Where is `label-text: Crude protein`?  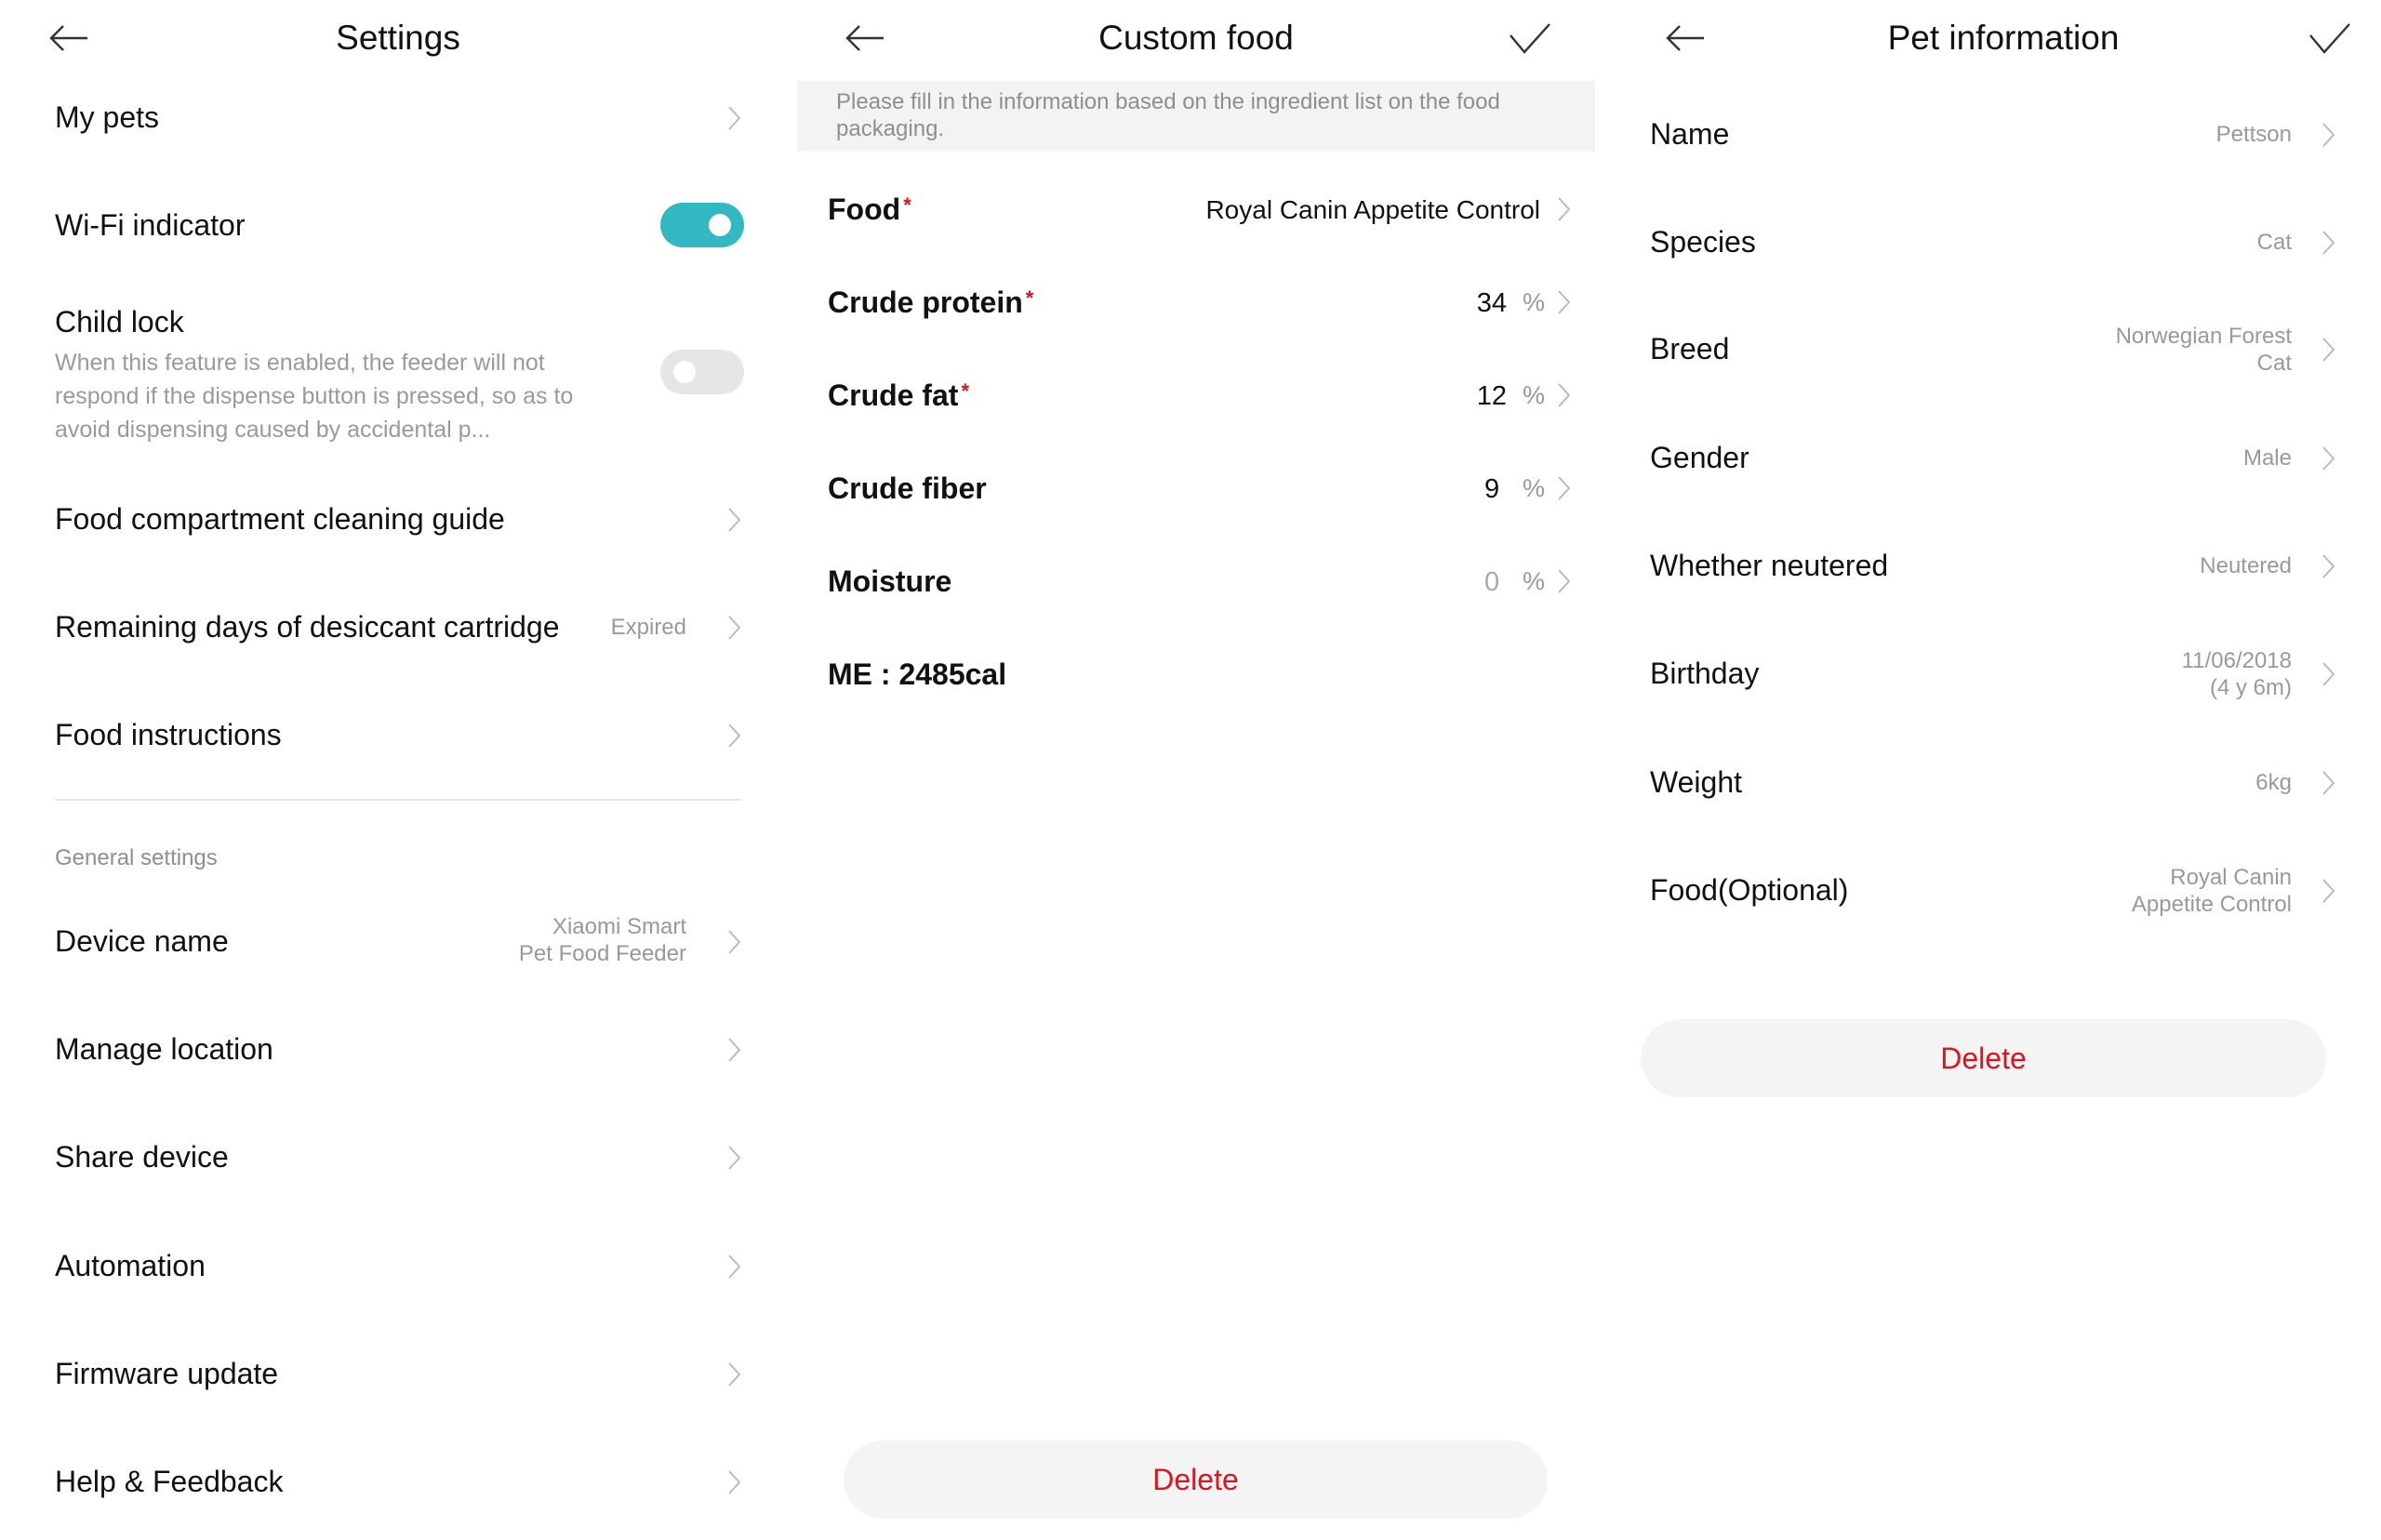 label-text: Crude protein is located at coordinates (925, 302).